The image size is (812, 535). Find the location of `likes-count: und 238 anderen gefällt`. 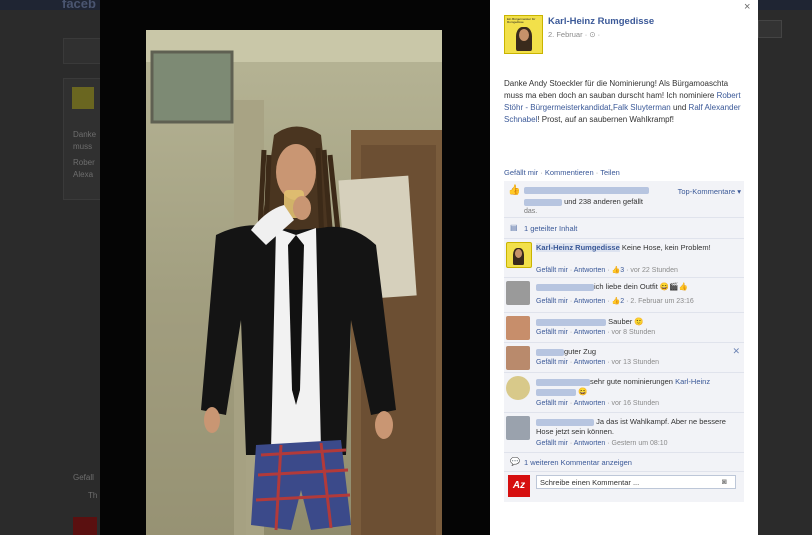

likes-count: und 238 anderen gefällt is located at coordinates (583, 201).